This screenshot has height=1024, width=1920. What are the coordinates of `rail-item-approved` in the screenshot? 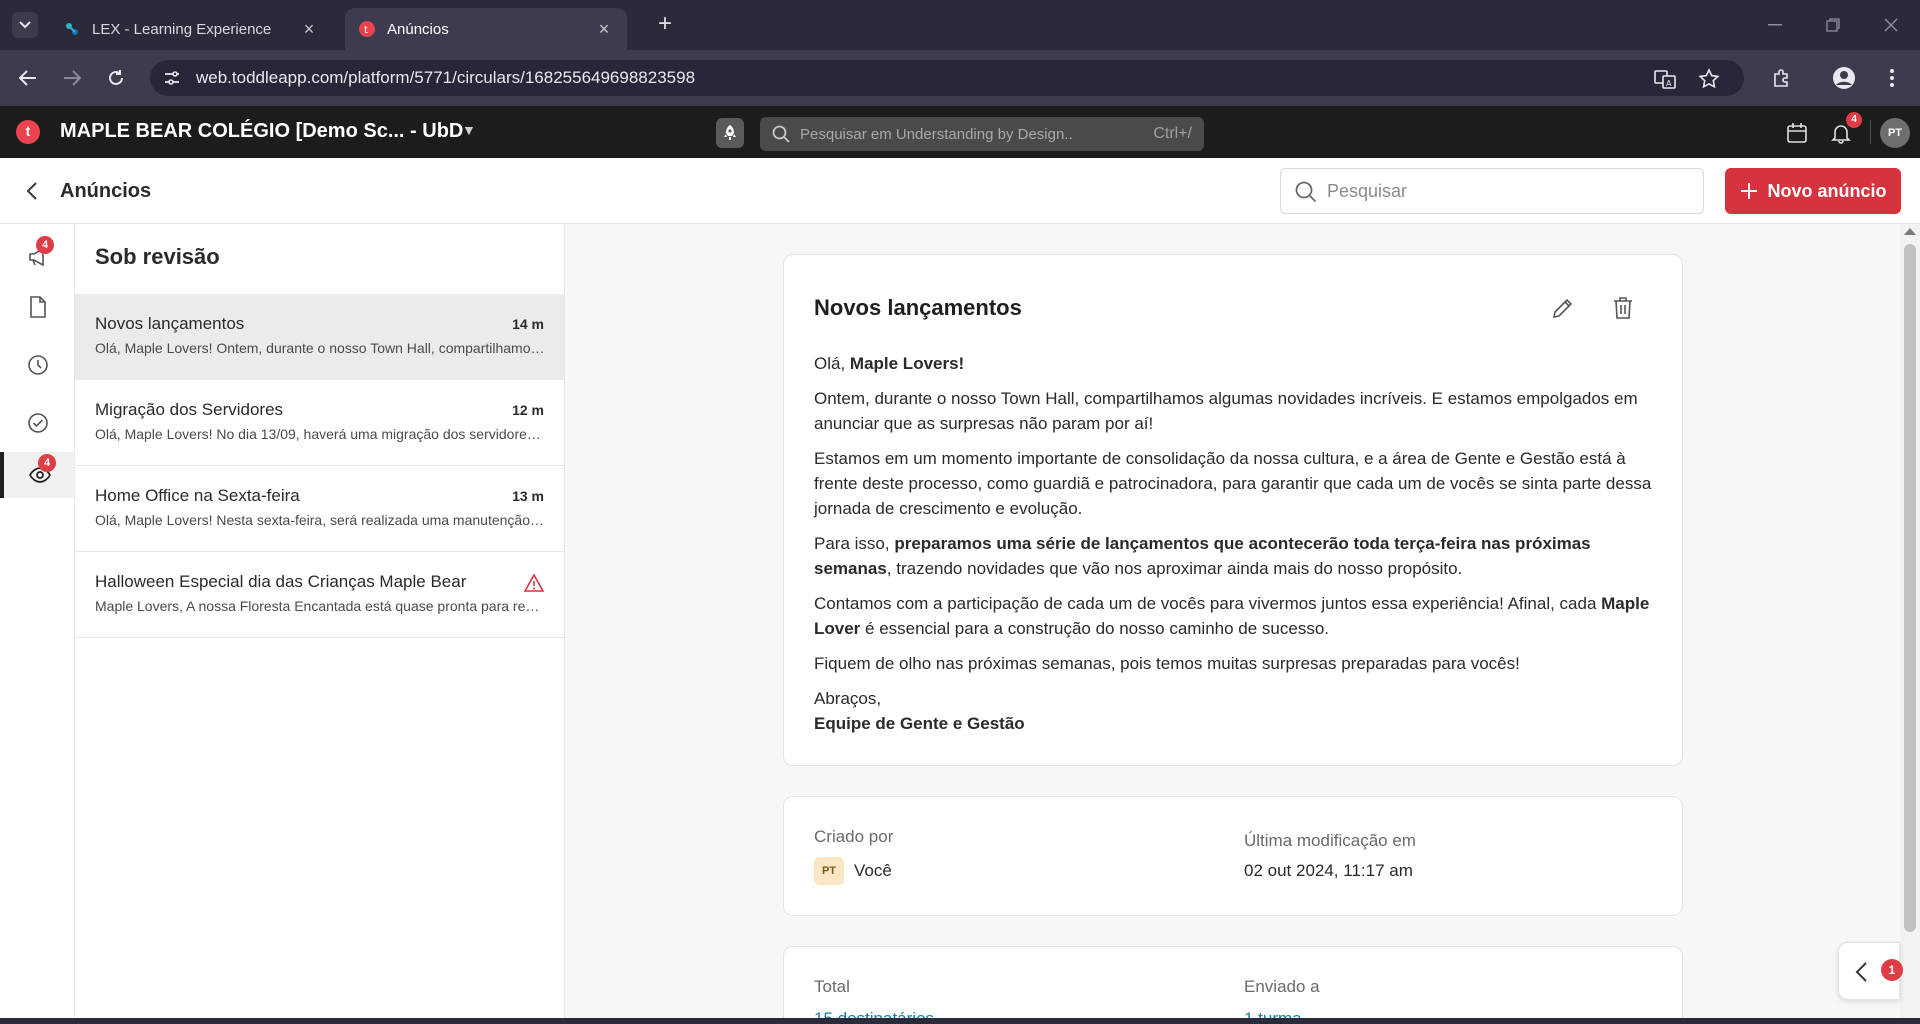 It's located at (37, 423).